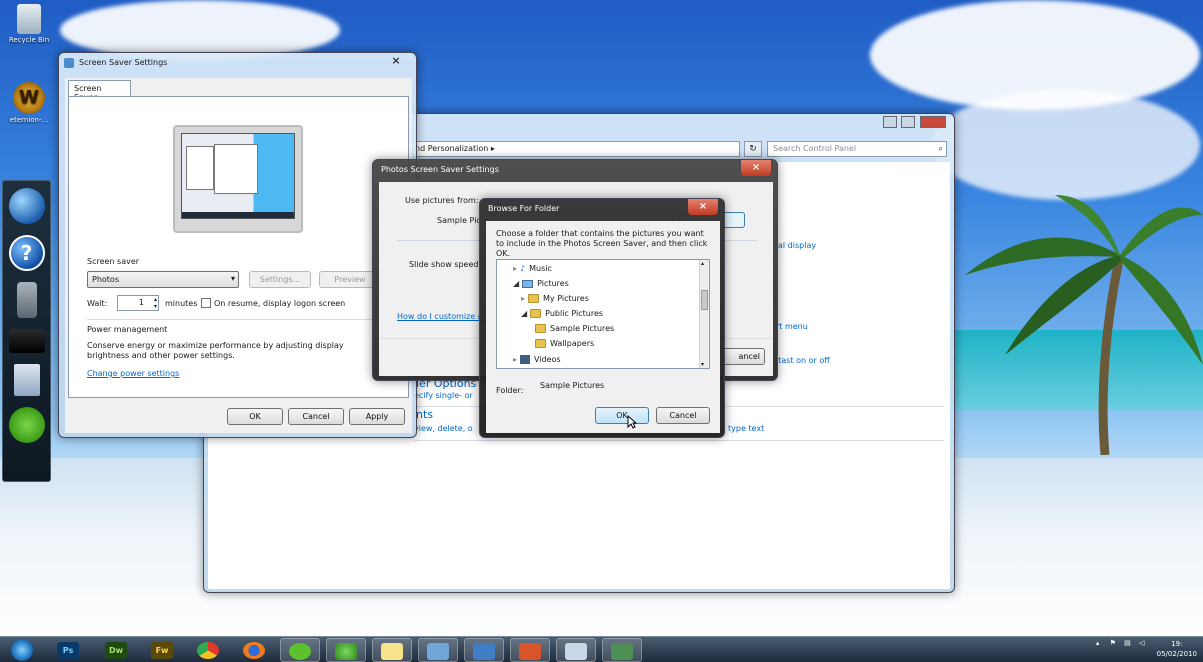 The width and height of the screenshot is (1203, 662). I want to click on taskbar-powerpoint, so click(530, 650).